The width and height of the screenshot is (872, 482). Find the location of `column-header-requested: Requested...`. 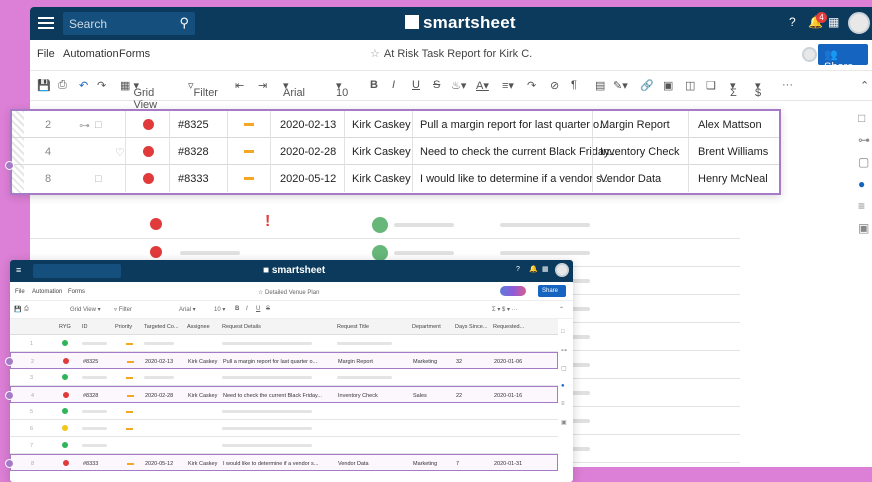

column-header-requested: Requested... is located at coordinates (508, 327).